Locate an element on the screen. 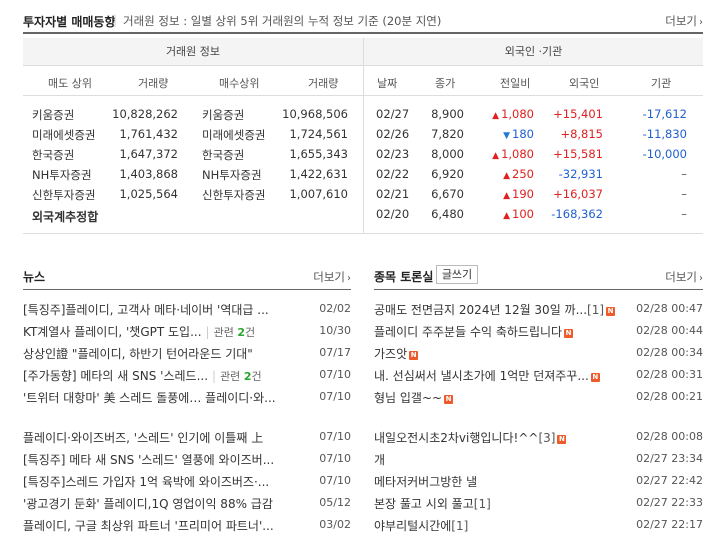 This screenshot has width=717, height=558. post-title-text: 내일오전시초2차vi행입니다!^^ is located at coordinates (456, 438).